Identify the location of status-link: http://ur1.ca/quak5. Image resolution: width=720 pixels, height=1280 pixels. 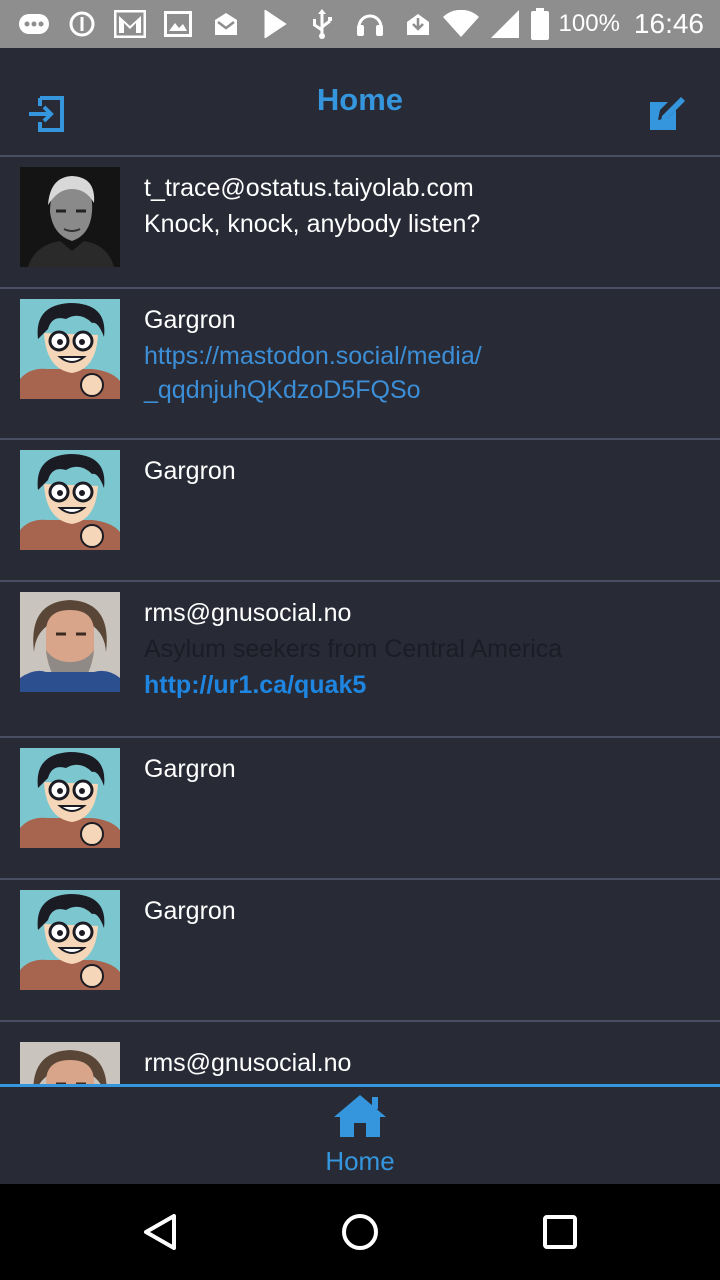
(422, 685).